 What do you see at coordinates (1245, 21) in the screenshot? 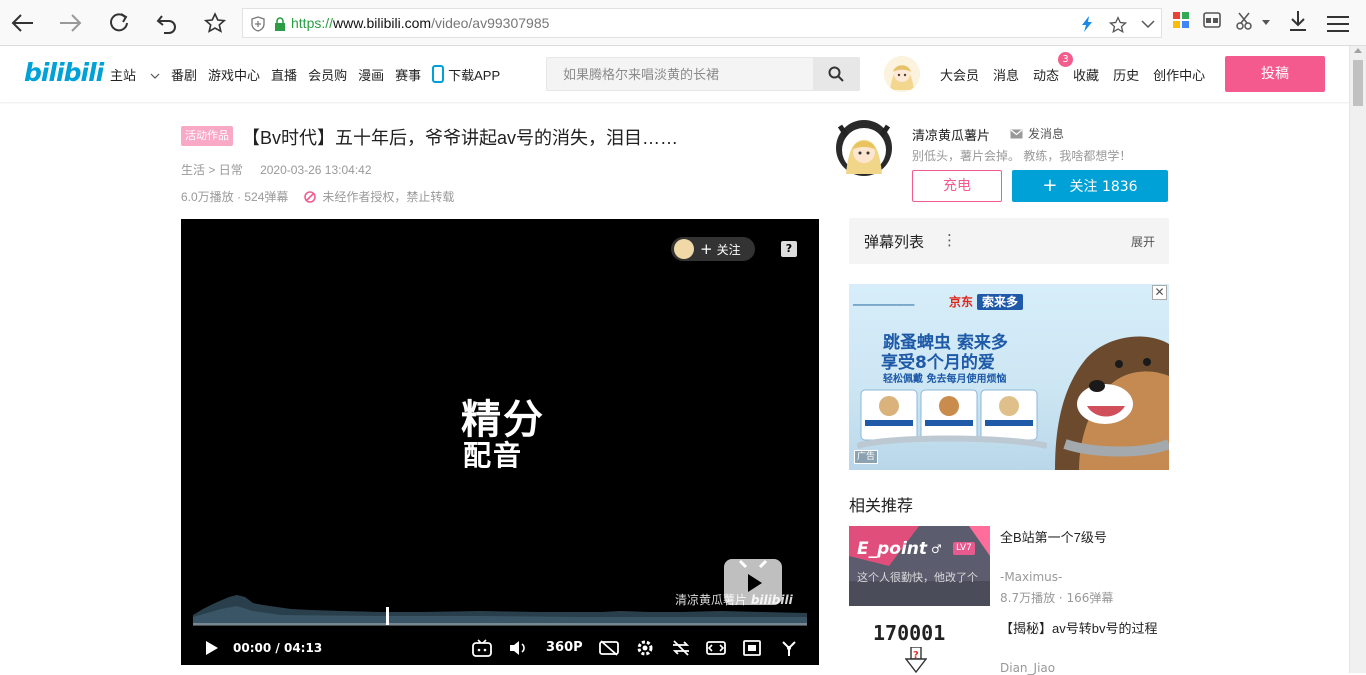
I see `scissors-icon` at bounding box center [1245, 21].